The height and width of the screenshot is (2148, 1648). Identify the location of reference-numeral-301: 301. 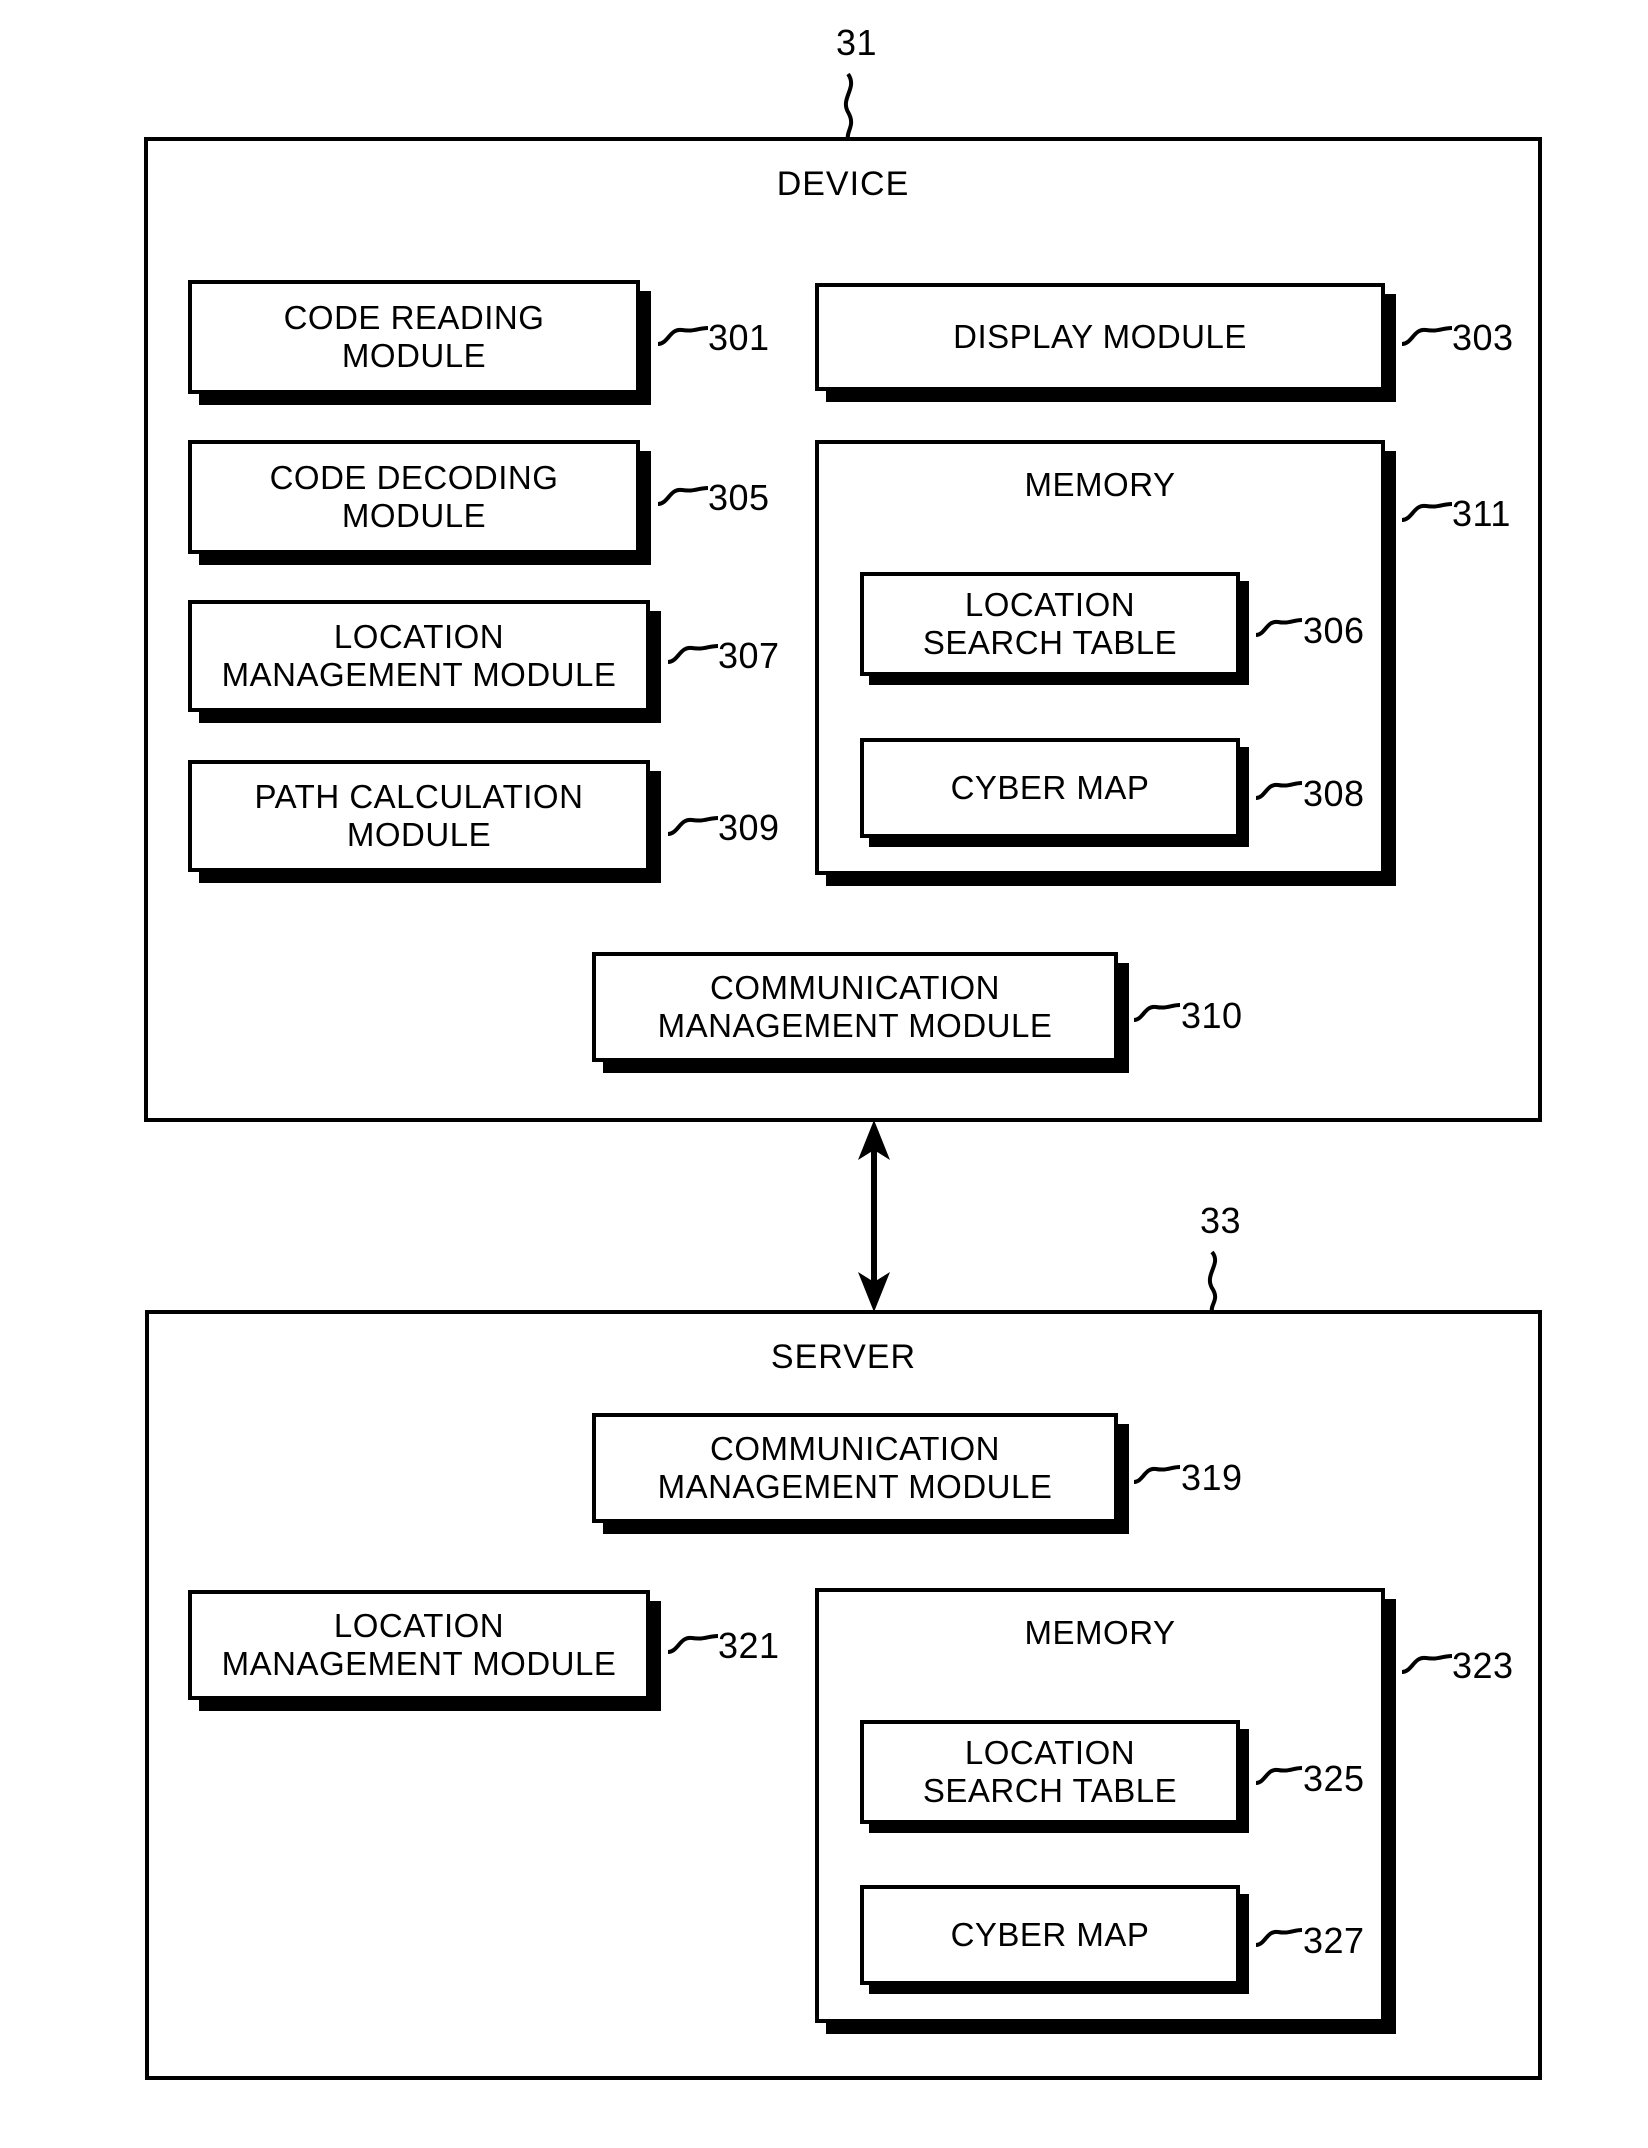
(739, 337).